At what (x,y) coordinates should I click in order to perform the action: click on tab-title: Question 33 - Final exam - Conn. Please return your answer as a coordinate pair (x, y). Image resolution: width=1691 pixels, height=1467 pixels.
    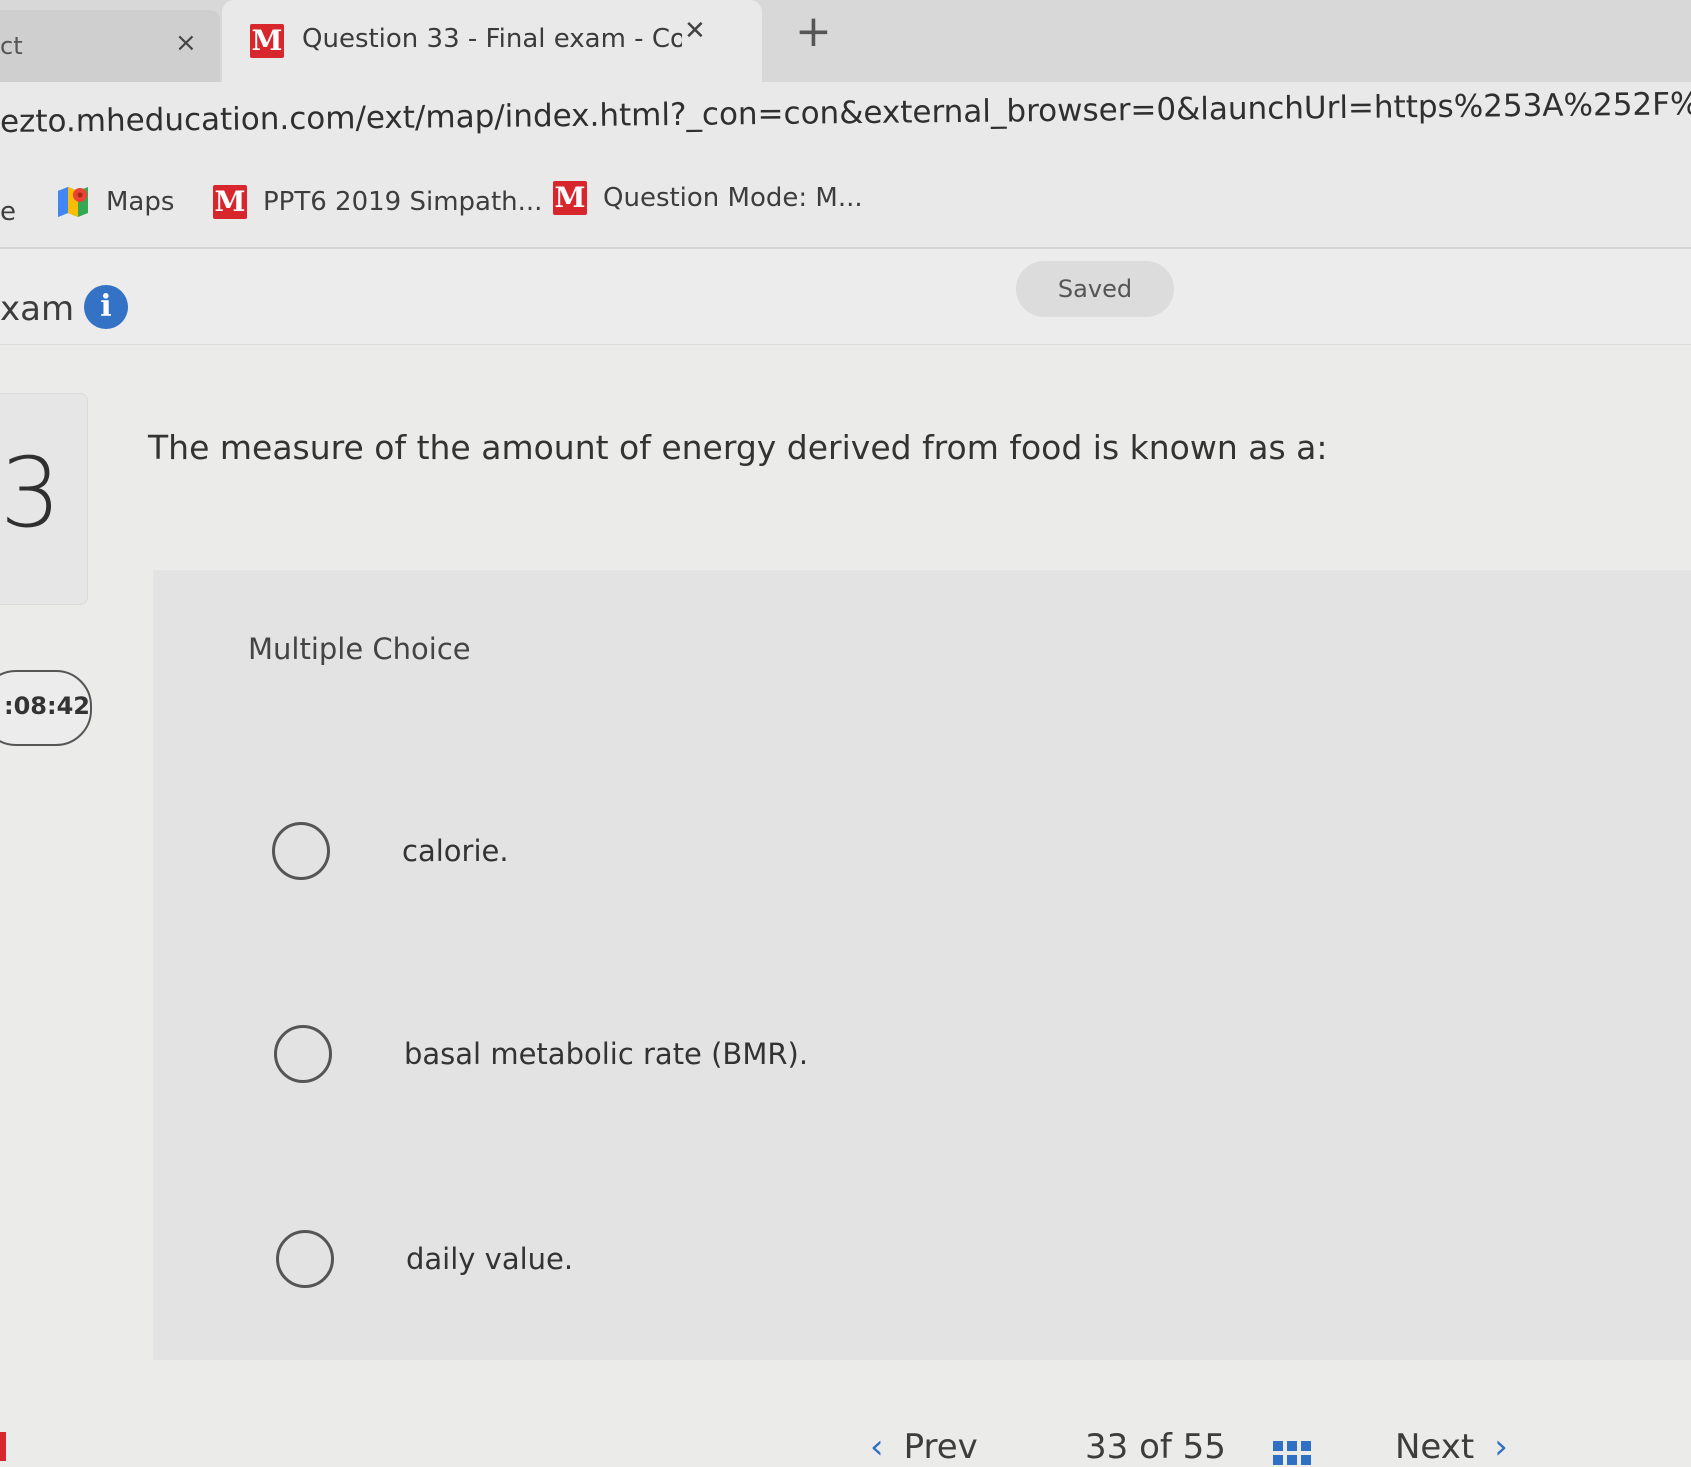
    Looking at the image, I should click on (492, 39).